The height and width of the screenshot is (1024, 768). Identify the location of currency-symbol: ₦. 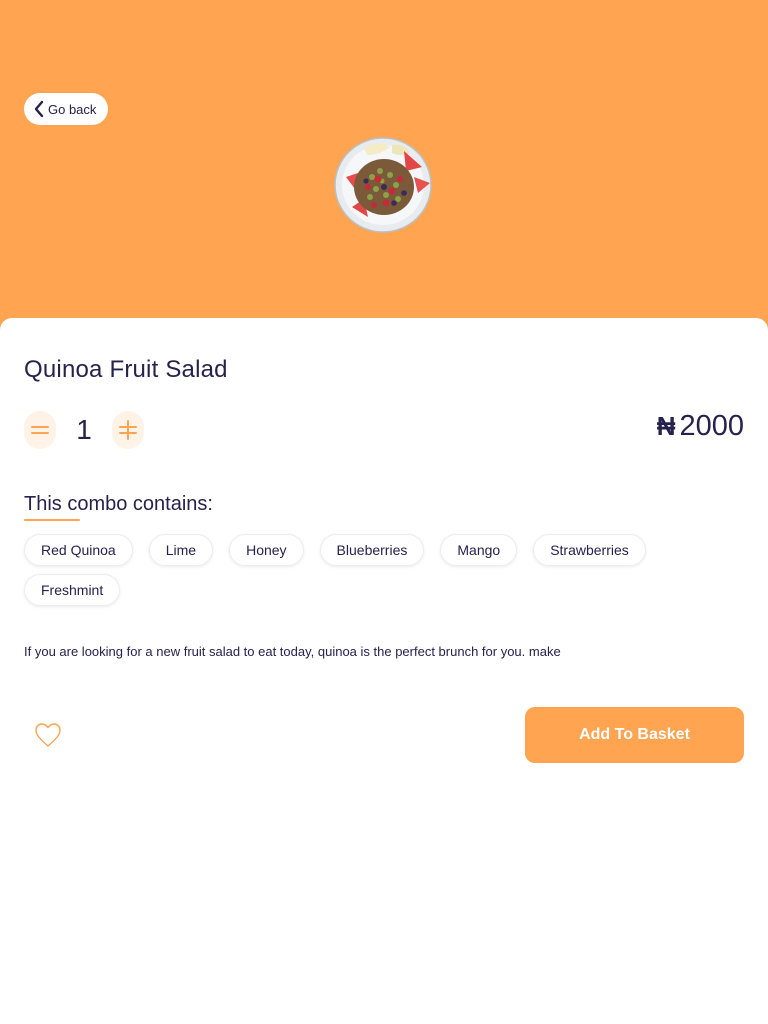
(666, 426).